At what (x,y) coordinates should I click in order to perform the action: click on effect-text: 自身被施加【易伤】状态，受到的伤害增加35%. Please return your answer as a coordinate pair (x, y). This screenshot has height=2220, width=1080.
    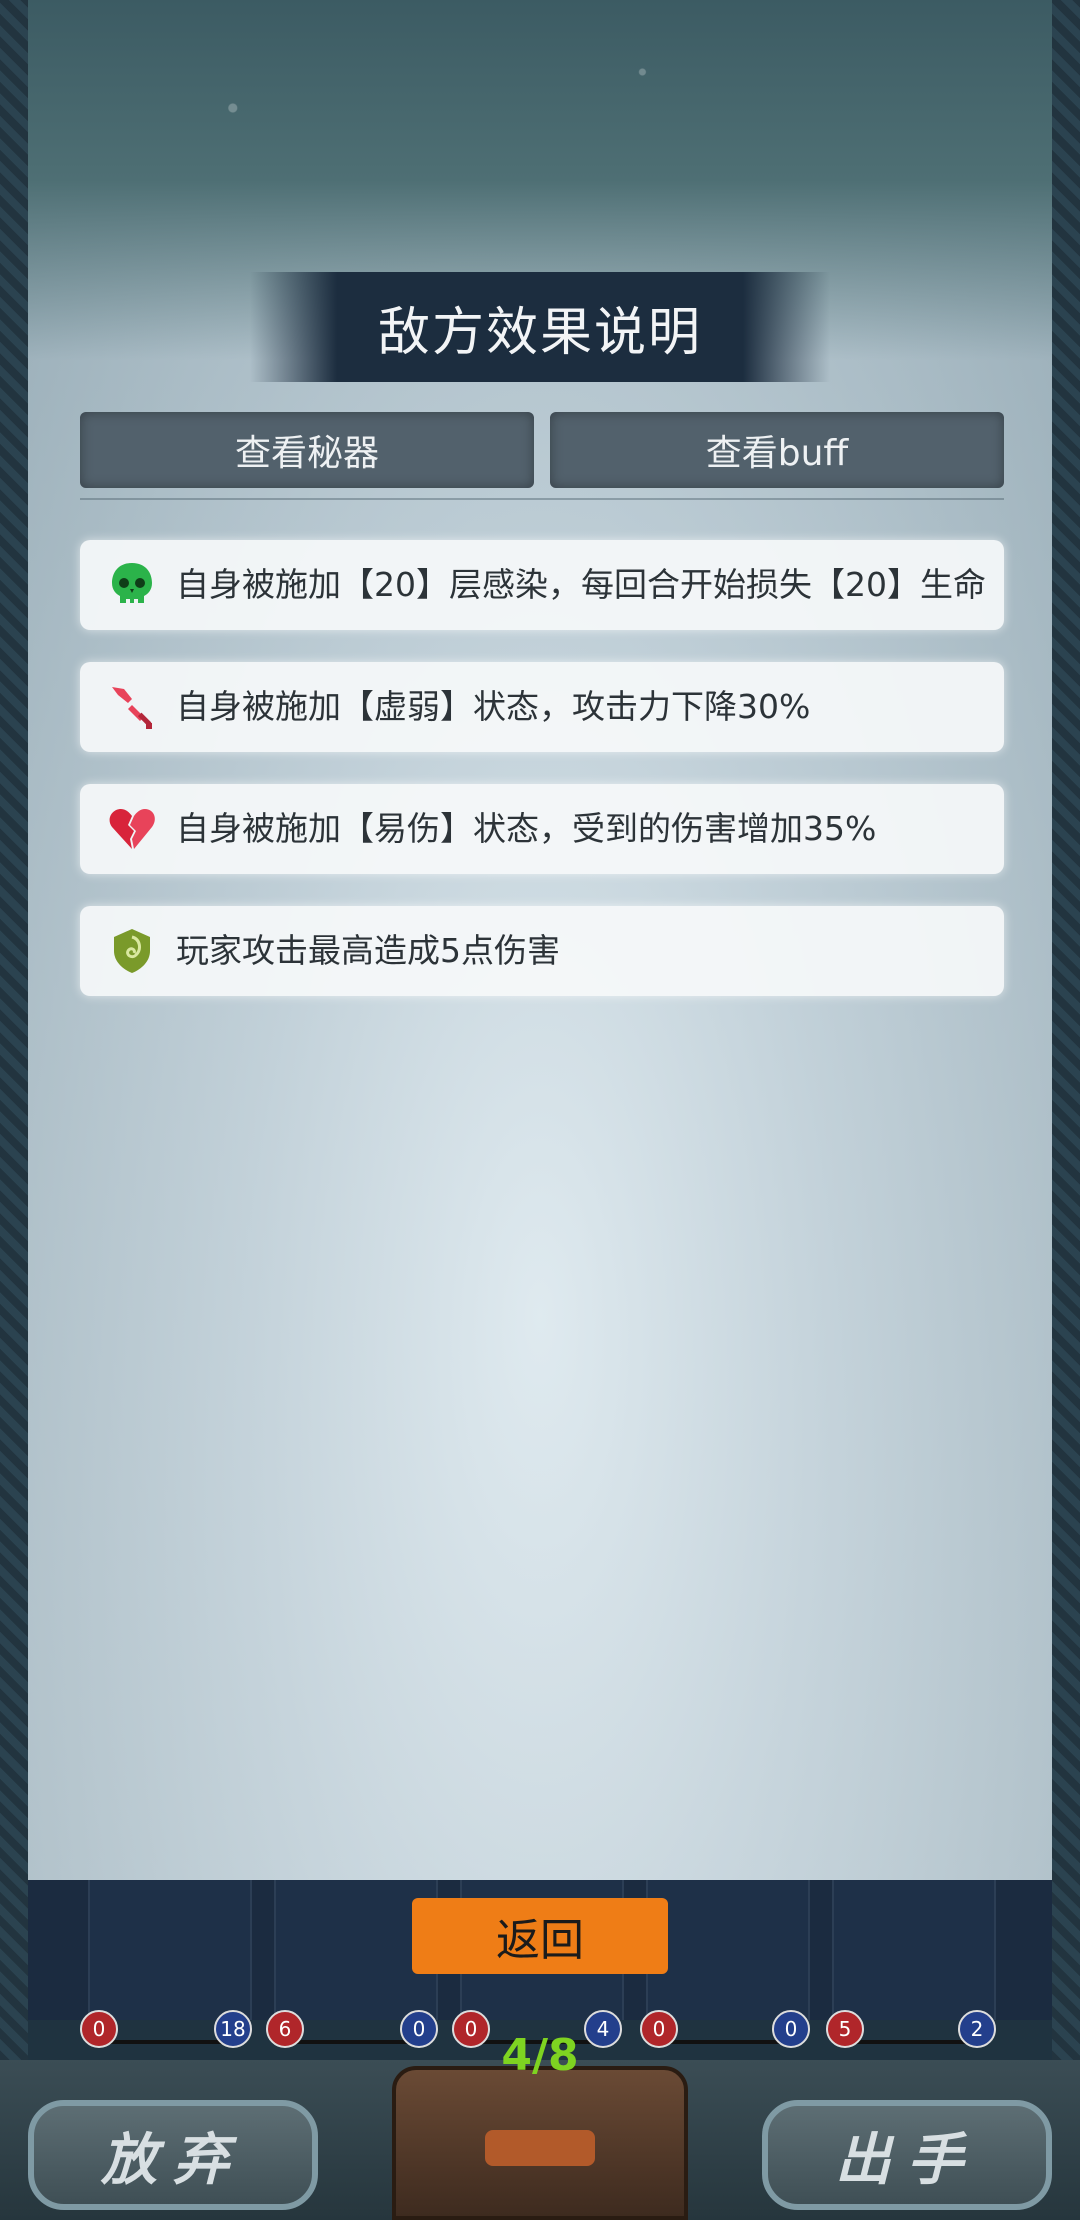
    Looking at the image, I should click on (526, 828).